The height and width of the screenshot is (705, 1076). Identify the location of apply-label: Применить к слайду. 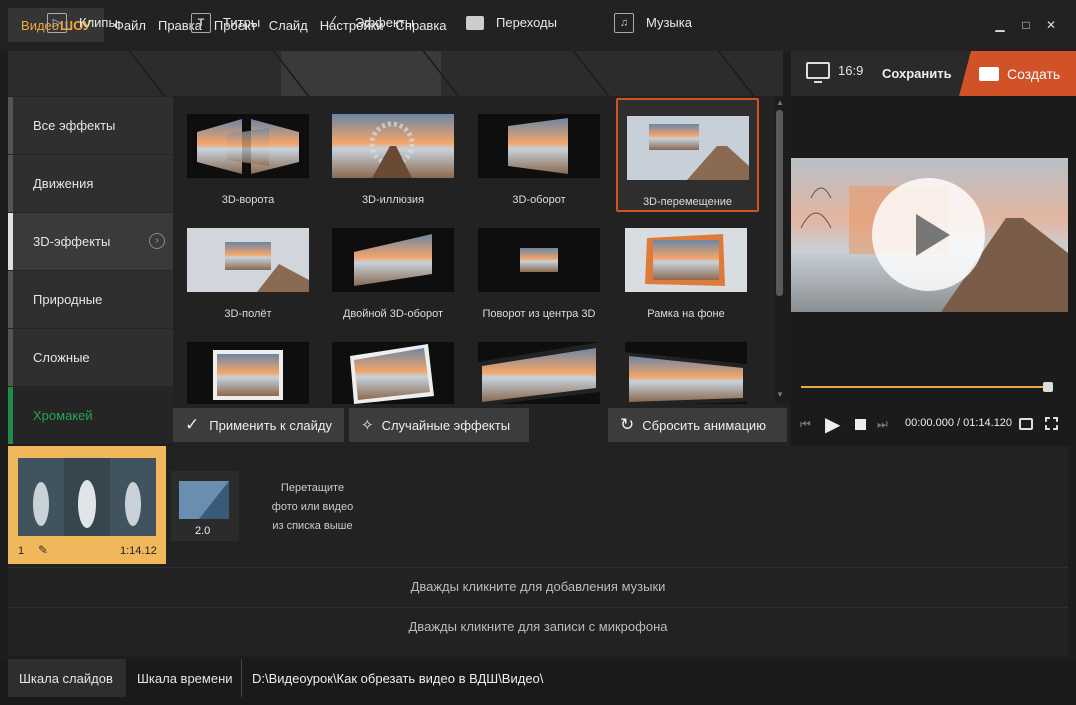
(270, 425).